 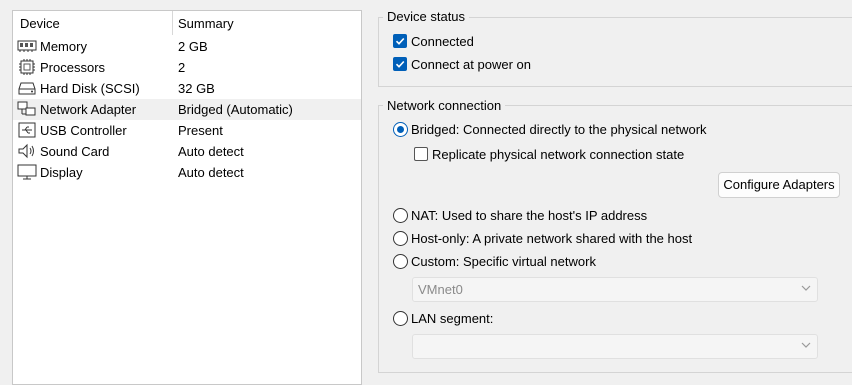 What do you see at coordinates (83, 130) in the screenshot?
I see `device-name: USB Controller` at bounding box center [83, 130].